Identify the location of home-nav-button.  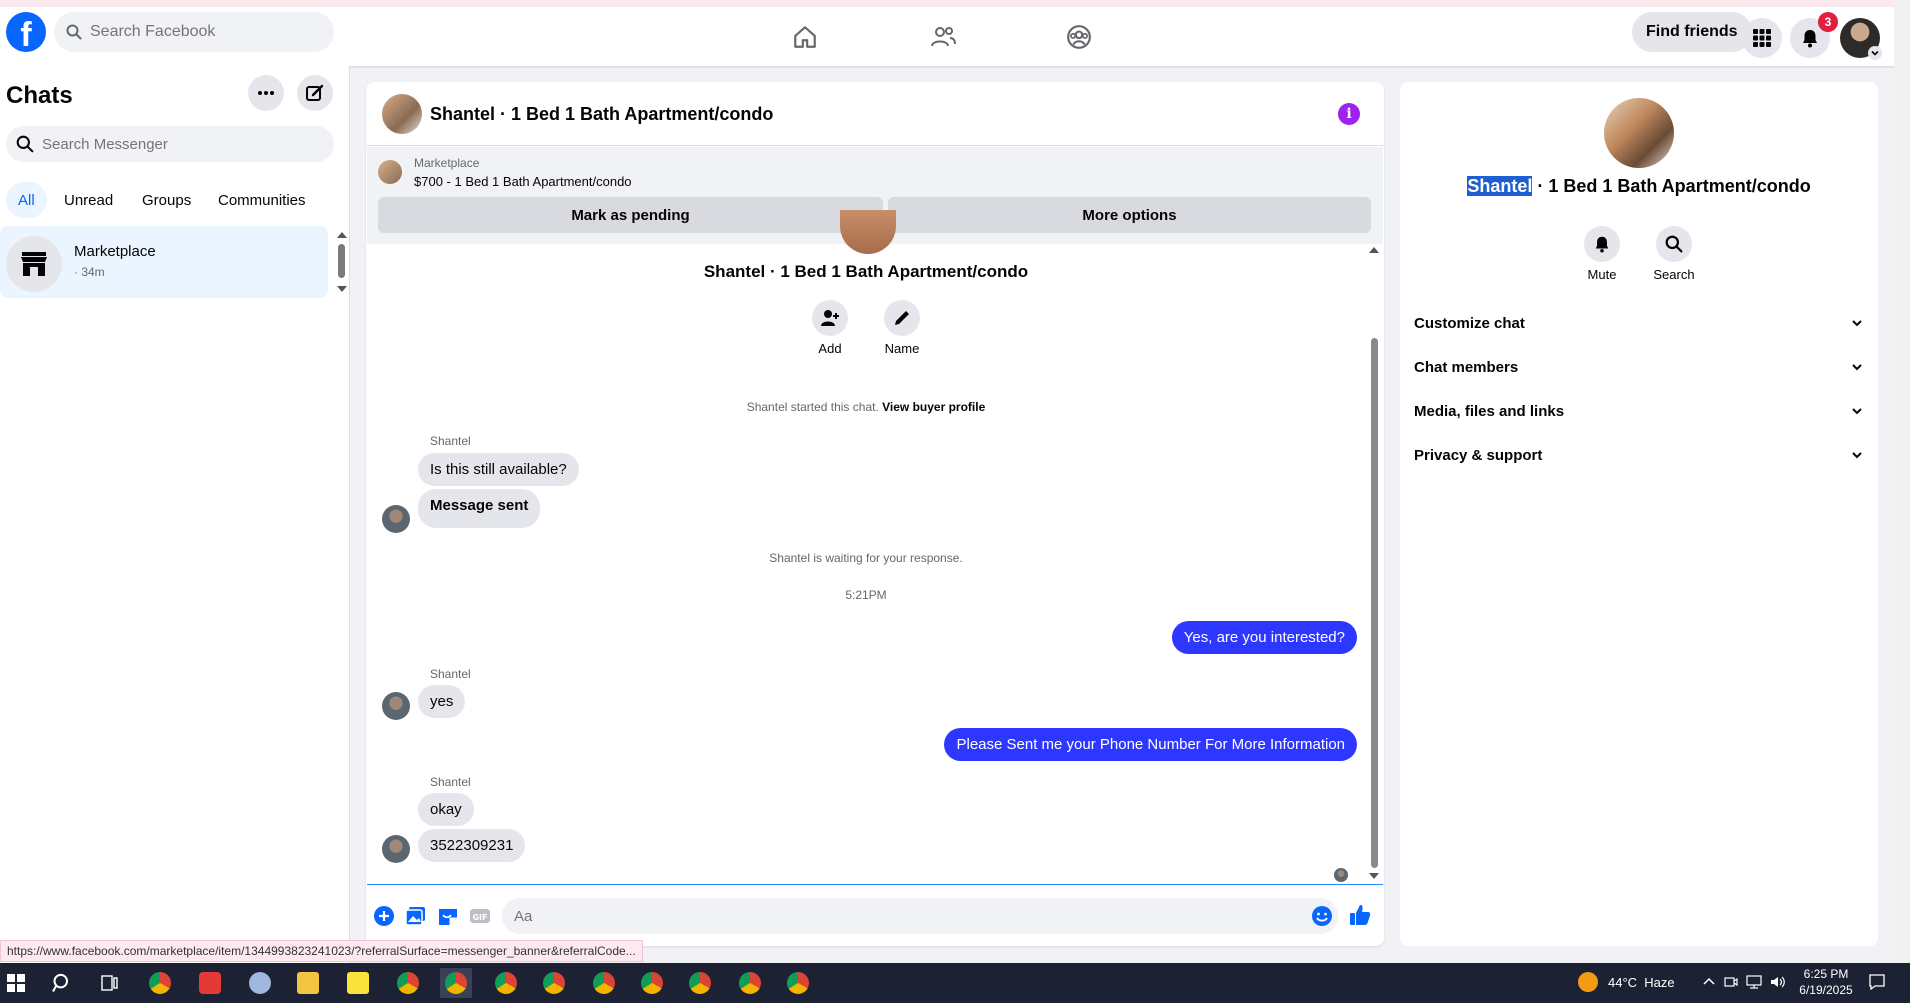
(805, 37).